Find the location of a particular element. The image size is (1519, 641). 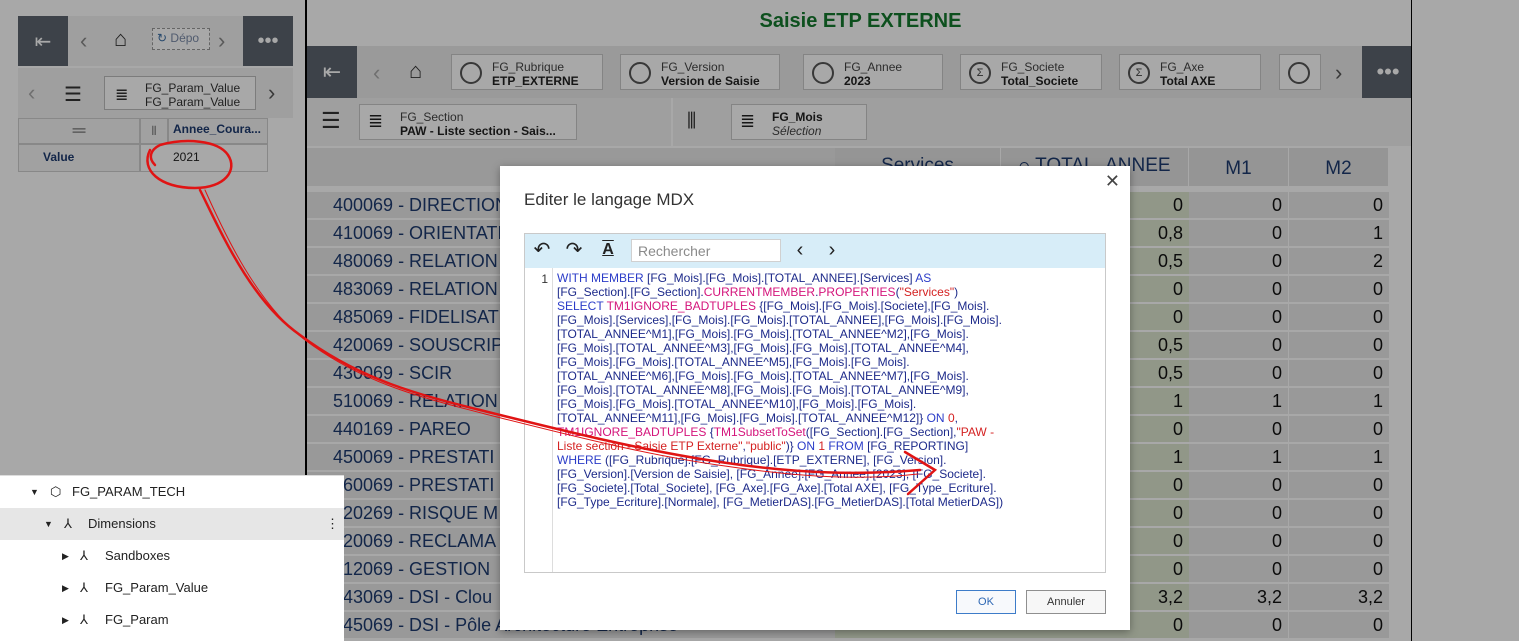

tree-label: FG_Param is located at coordinates (137, 619).